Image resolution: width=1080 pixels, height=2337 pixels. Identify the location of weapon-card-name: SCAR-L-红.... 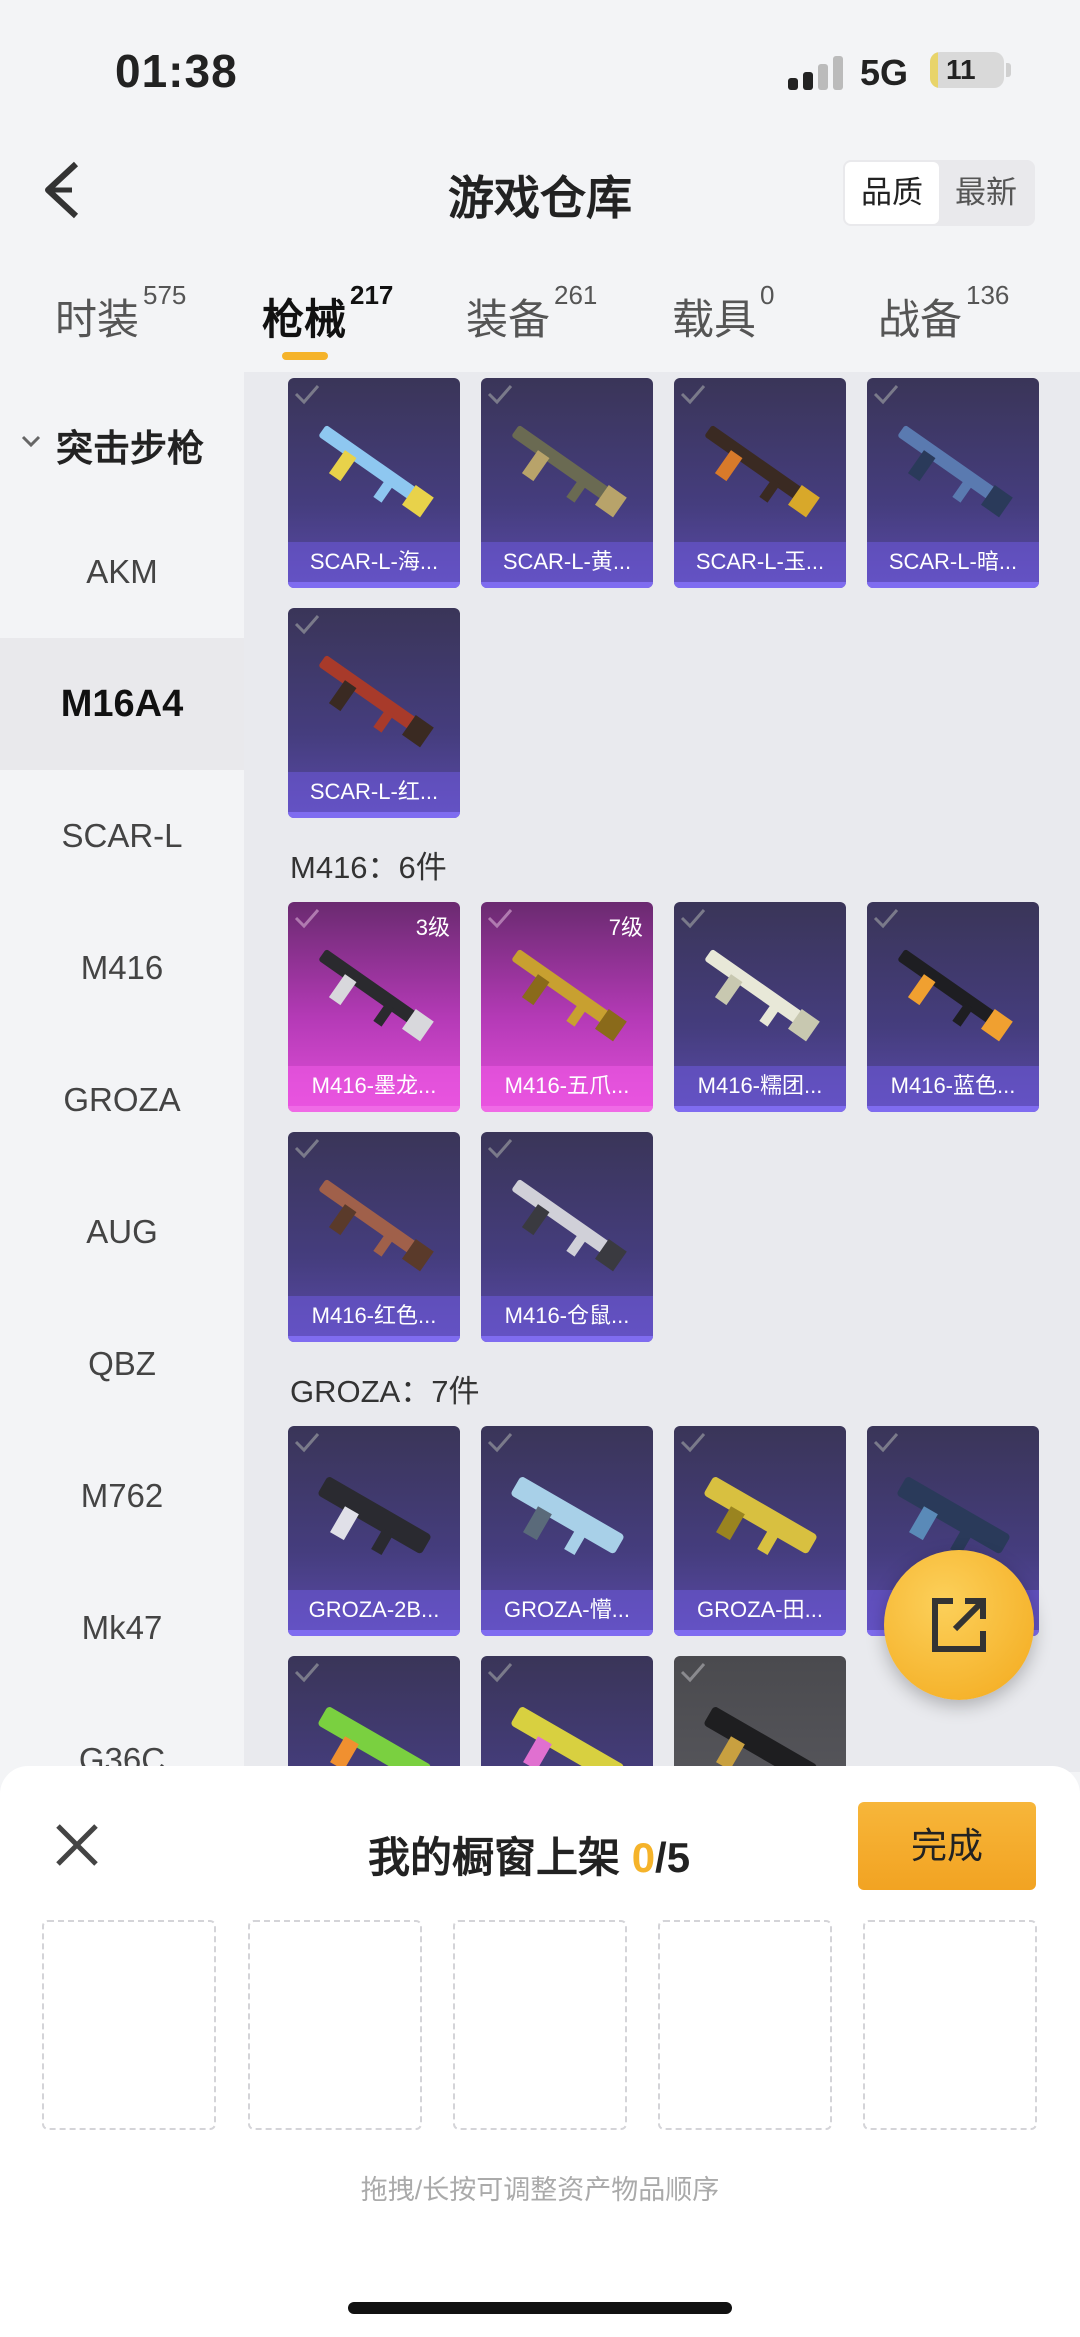
(374, 792).